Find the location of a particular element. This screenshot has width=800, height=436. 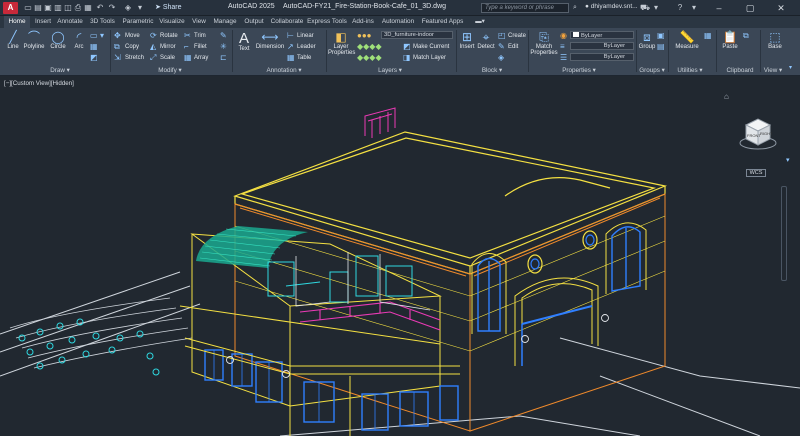

tab-view: View is located at coordinates (199, 22).